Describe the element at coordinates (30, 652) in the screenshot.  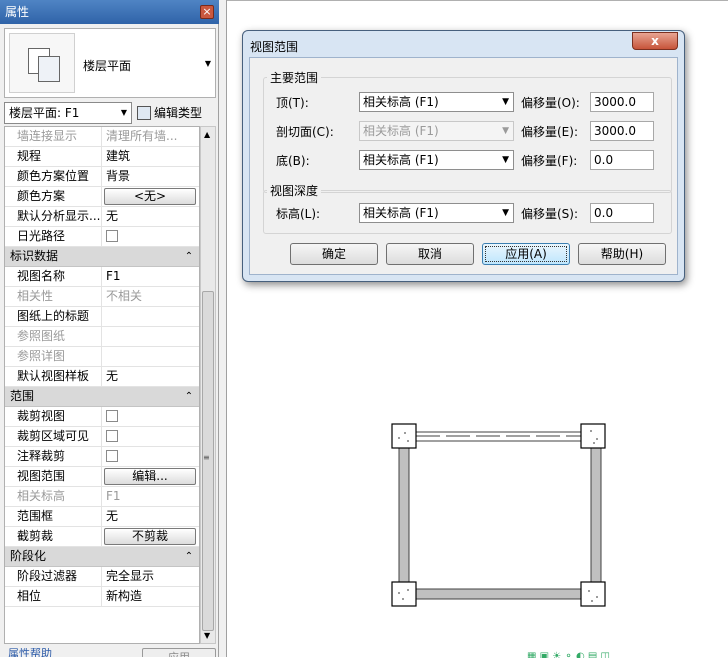
I see `properties-help-link: 属性帮助` at that location.